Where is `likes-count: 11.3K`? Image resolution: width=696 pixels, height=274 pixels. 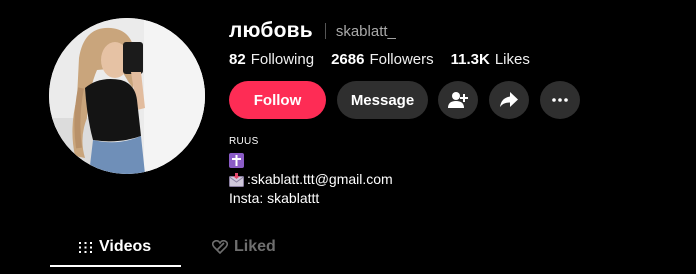 likes-count: 11.3K is located at coordinates (470, 59).